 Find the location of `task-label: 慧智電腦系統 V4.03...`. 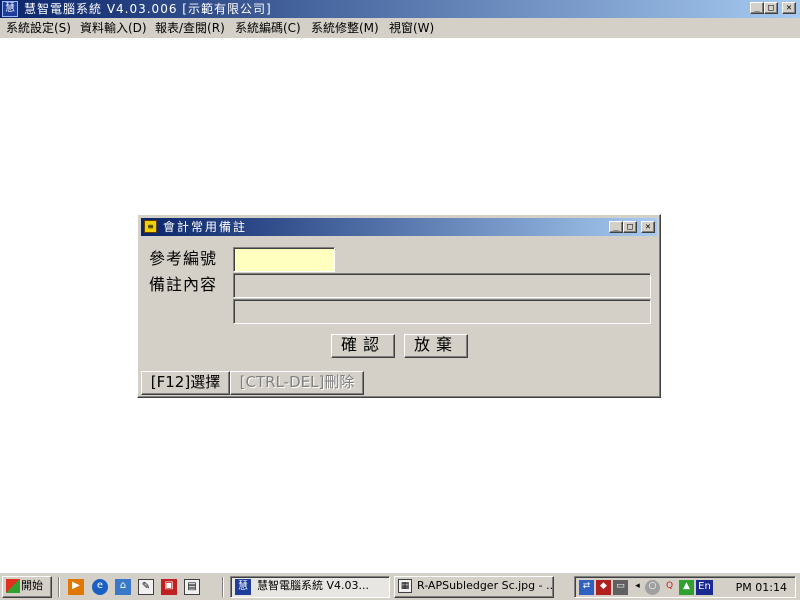

task-label: 慧智電腦系統 V4.03... is located at coordinates (313, 585).